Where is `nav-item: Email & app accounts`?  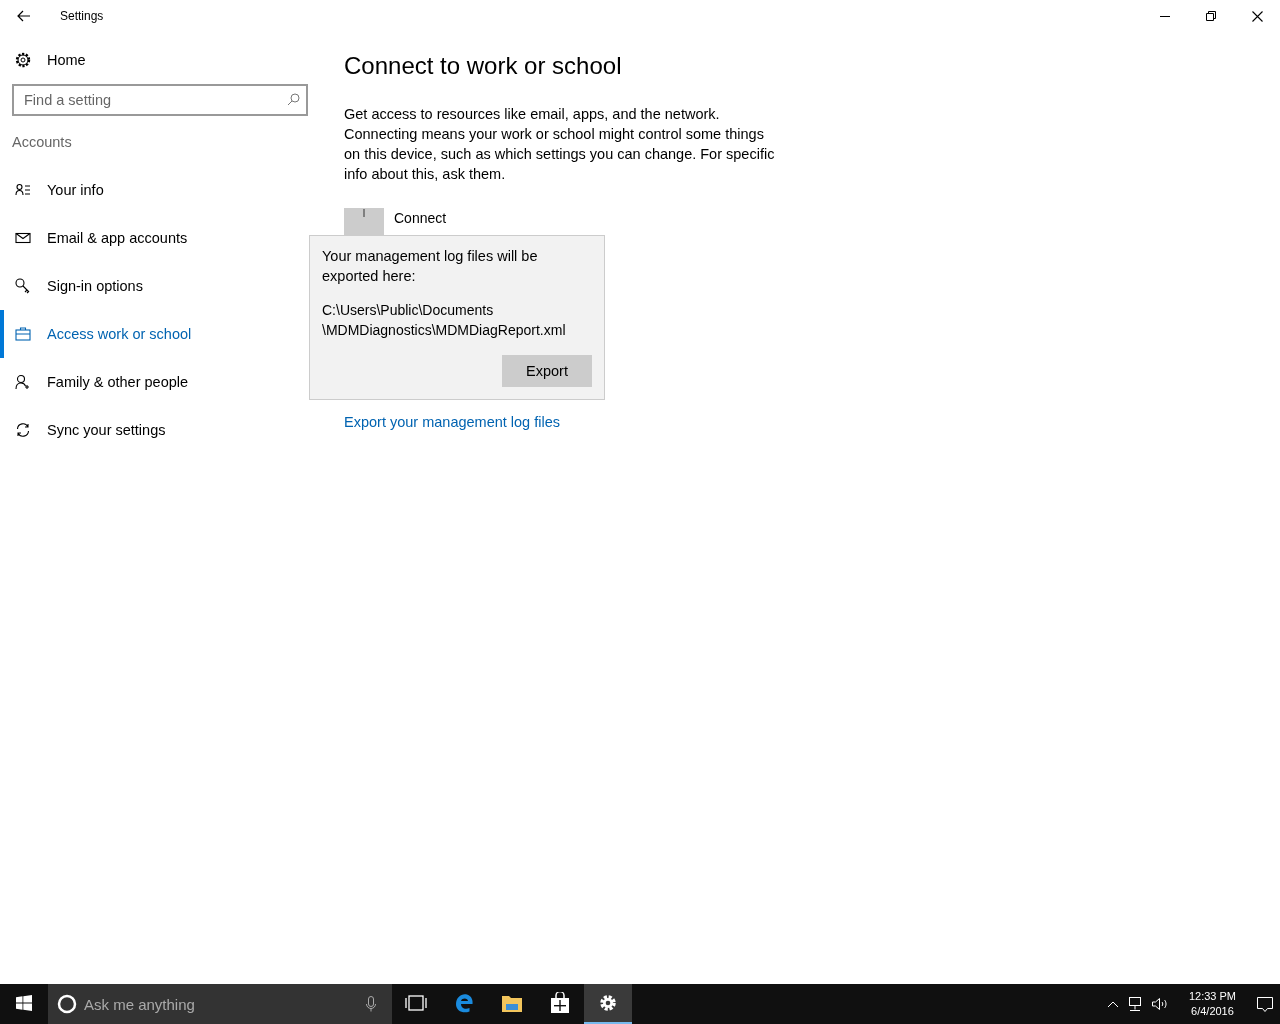
nav-item: Email & app accounts is located at coordinates (150, 238).